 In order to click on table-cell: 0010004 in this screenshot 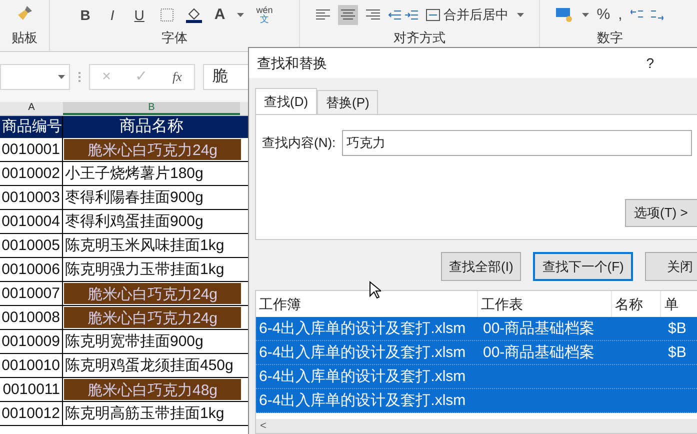, I will do `click(31, 221)`.